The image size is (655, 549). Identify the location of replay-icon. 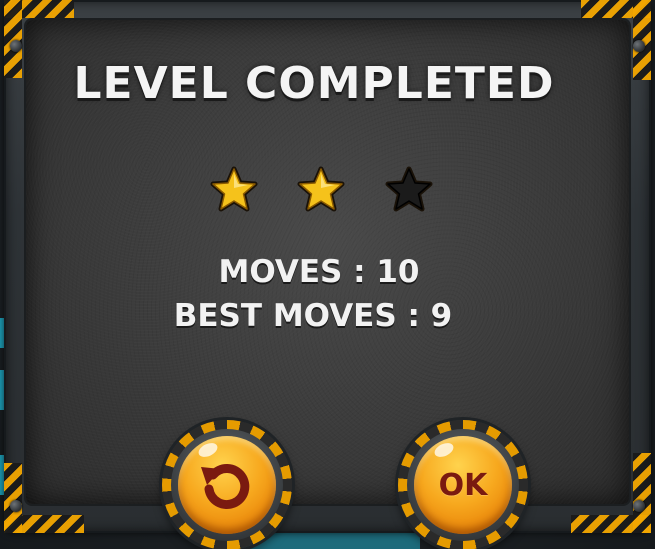
(227, 485).